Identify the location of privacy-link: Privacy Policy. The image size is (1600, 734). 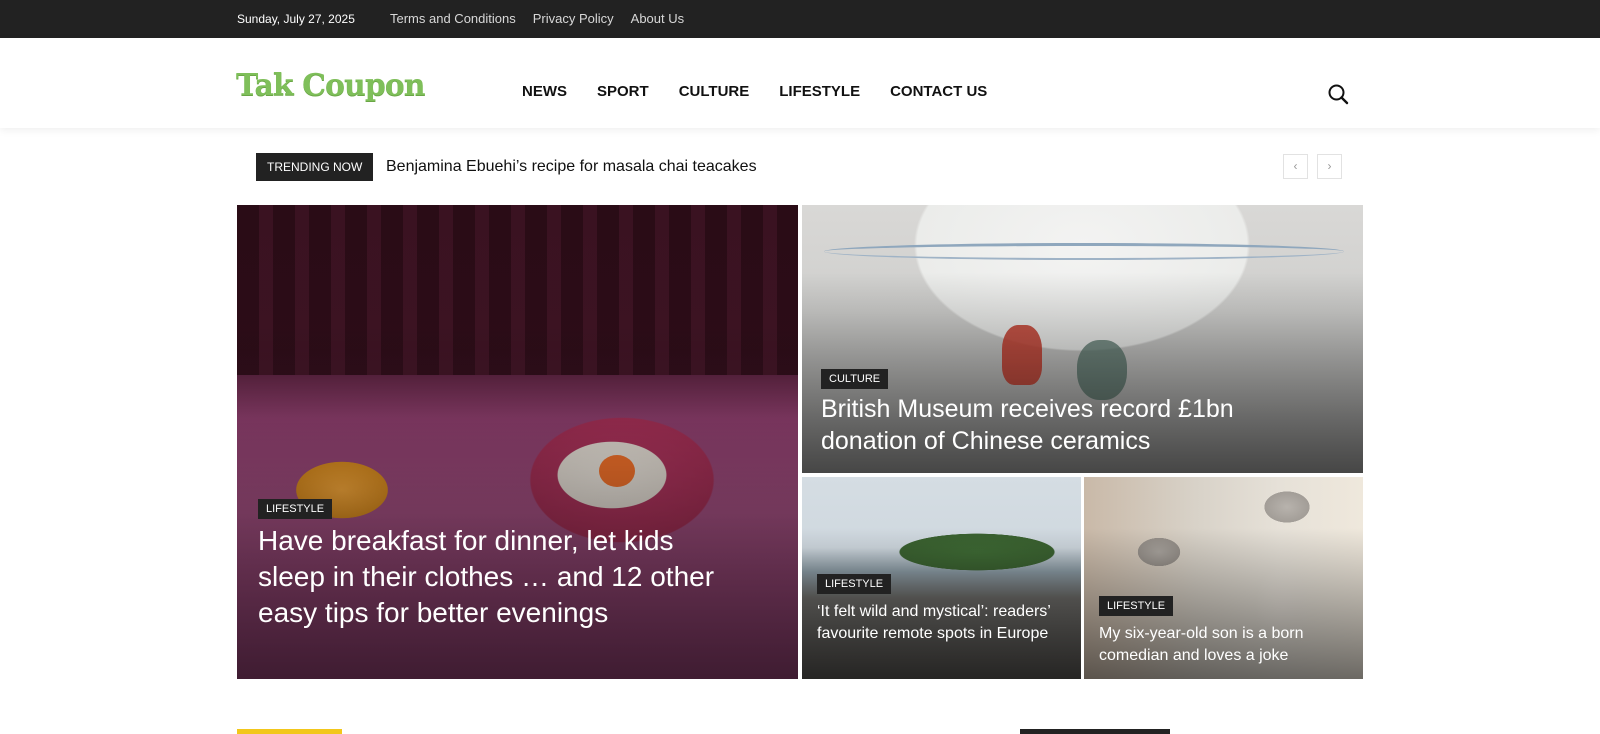
(573, 18).